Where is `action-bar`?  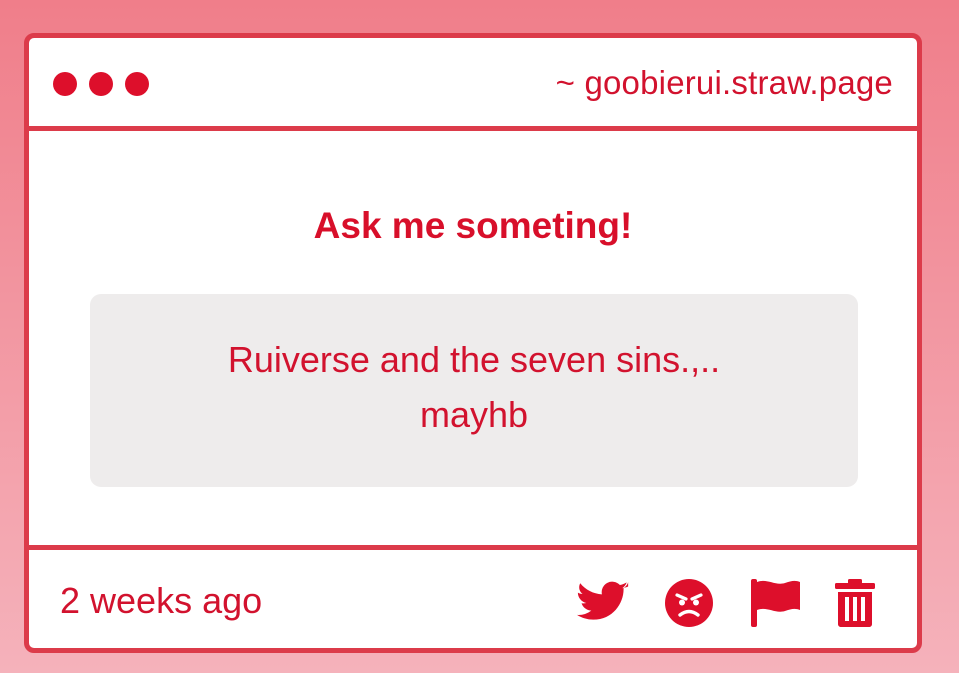
action-bar is located at coordinates (727, 603).